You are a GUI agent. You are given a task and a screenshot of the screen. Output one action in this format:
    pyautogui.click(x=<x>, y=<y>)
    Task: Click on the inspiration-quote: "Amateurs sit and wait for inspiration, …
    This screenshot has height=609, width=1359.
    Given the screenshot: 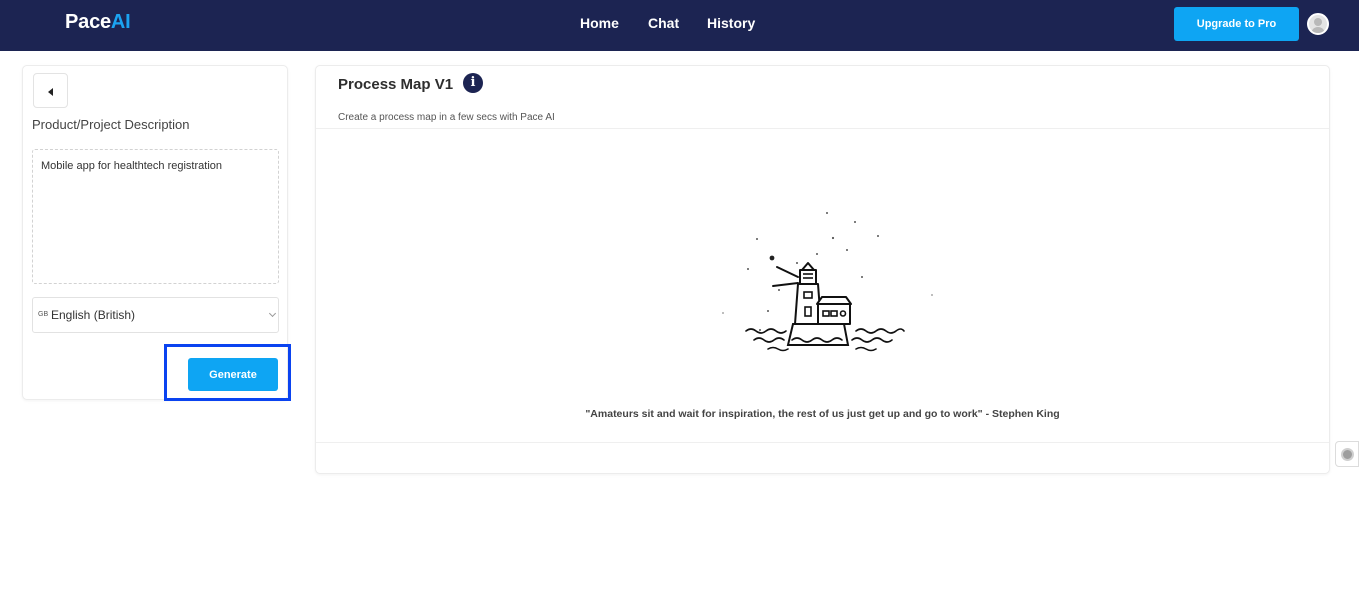 What is the action you would take?
    pyautogui.click(x=822, y=414)
    